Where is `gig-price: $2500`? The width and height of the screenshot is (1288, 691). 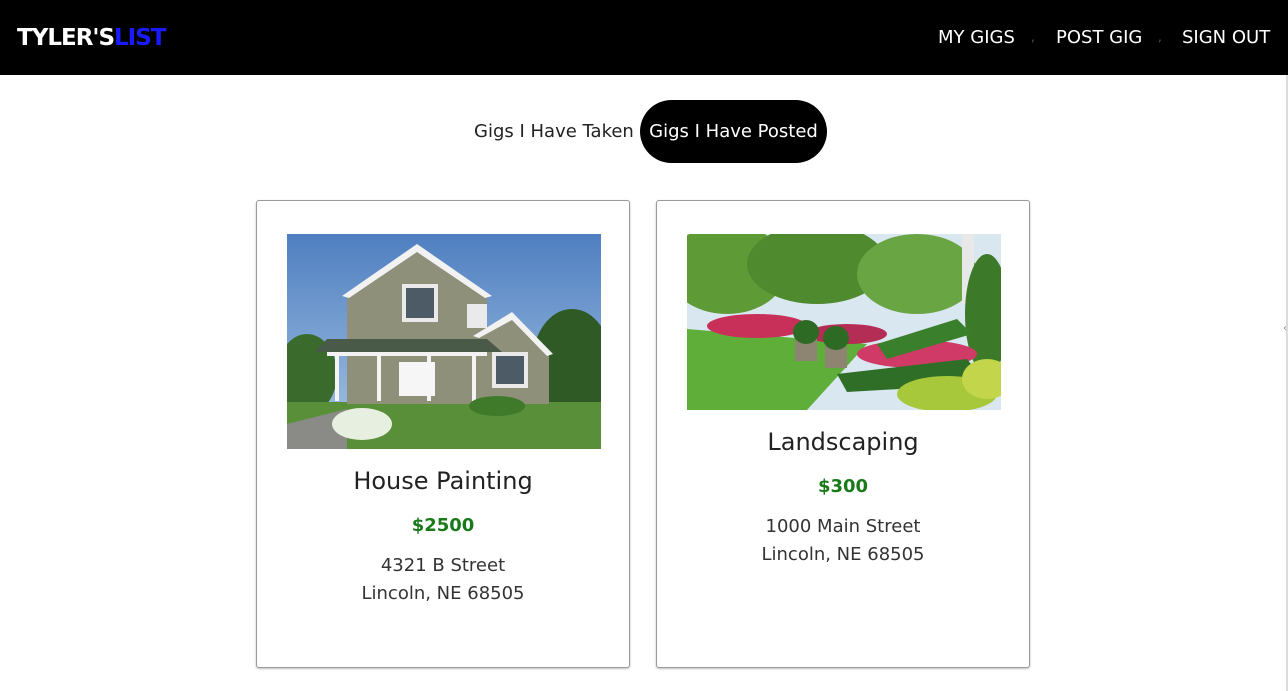
gig-price: $2500 is located at coordinates (443, 525).